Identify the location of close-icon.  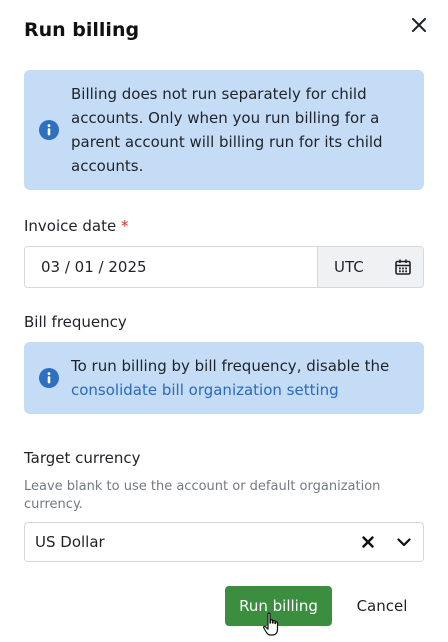
(419, 25).